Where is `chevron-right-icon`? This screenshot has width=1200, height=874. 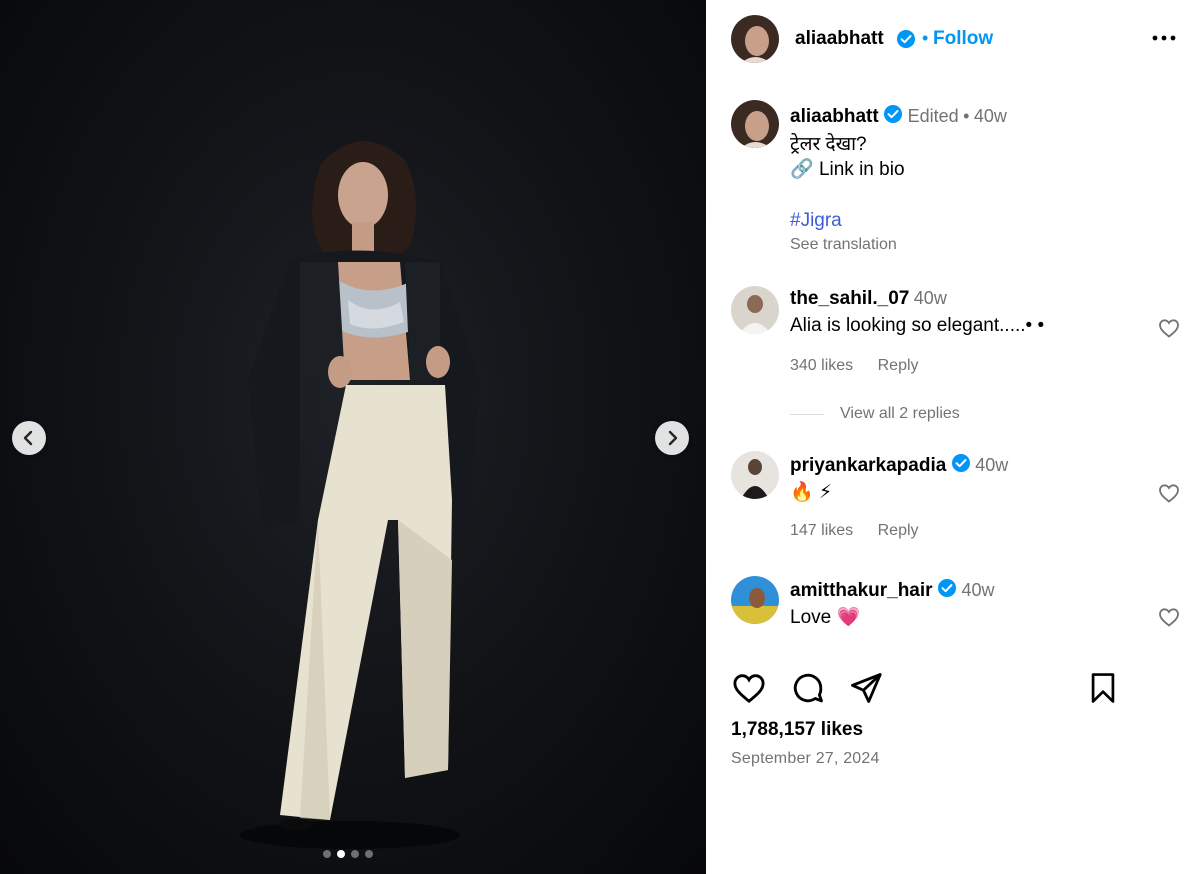 chevron-right-icon is located at coordinates (673, 438).